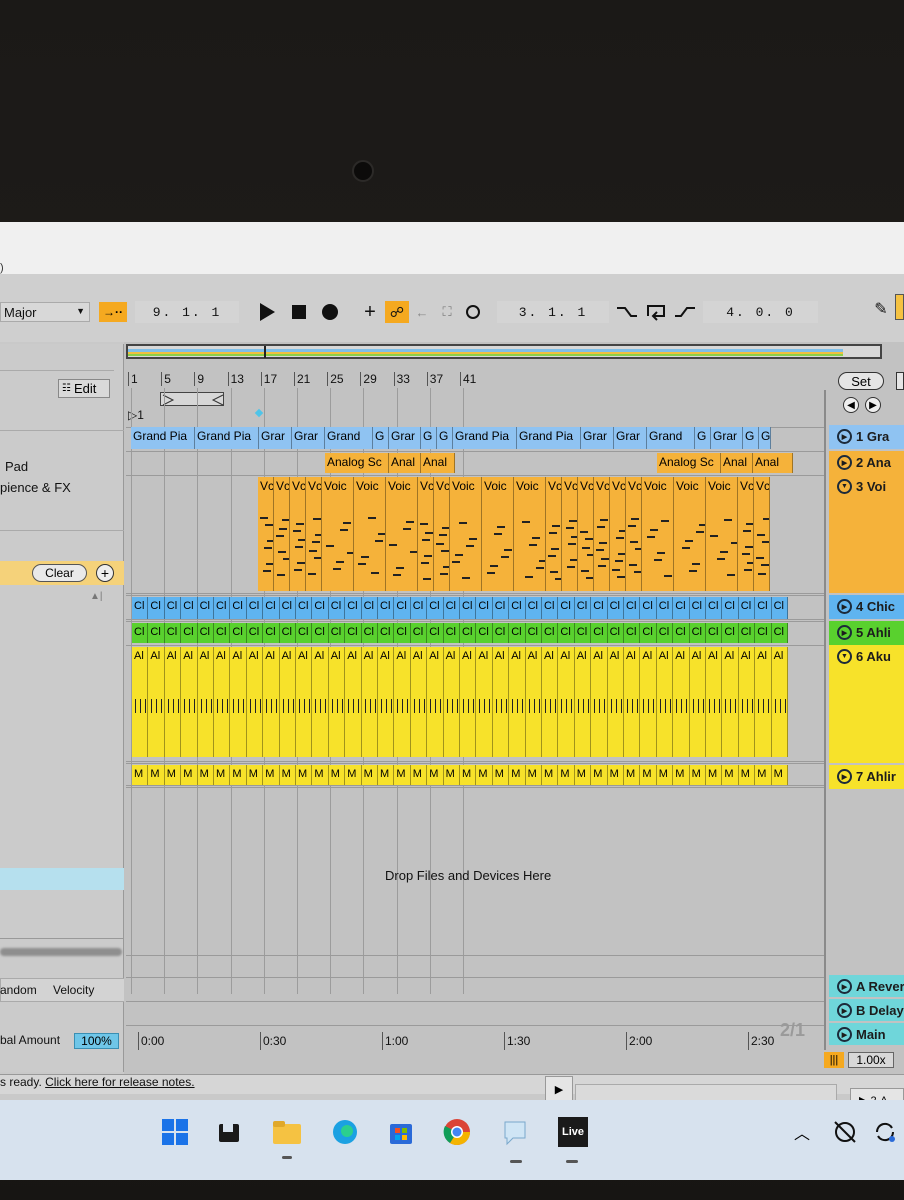 The image size is (904, 1200). Describe the element at coordinates (866, 463) in the screenshot. I see `track-head: ▶ 2 Ana` at that location.